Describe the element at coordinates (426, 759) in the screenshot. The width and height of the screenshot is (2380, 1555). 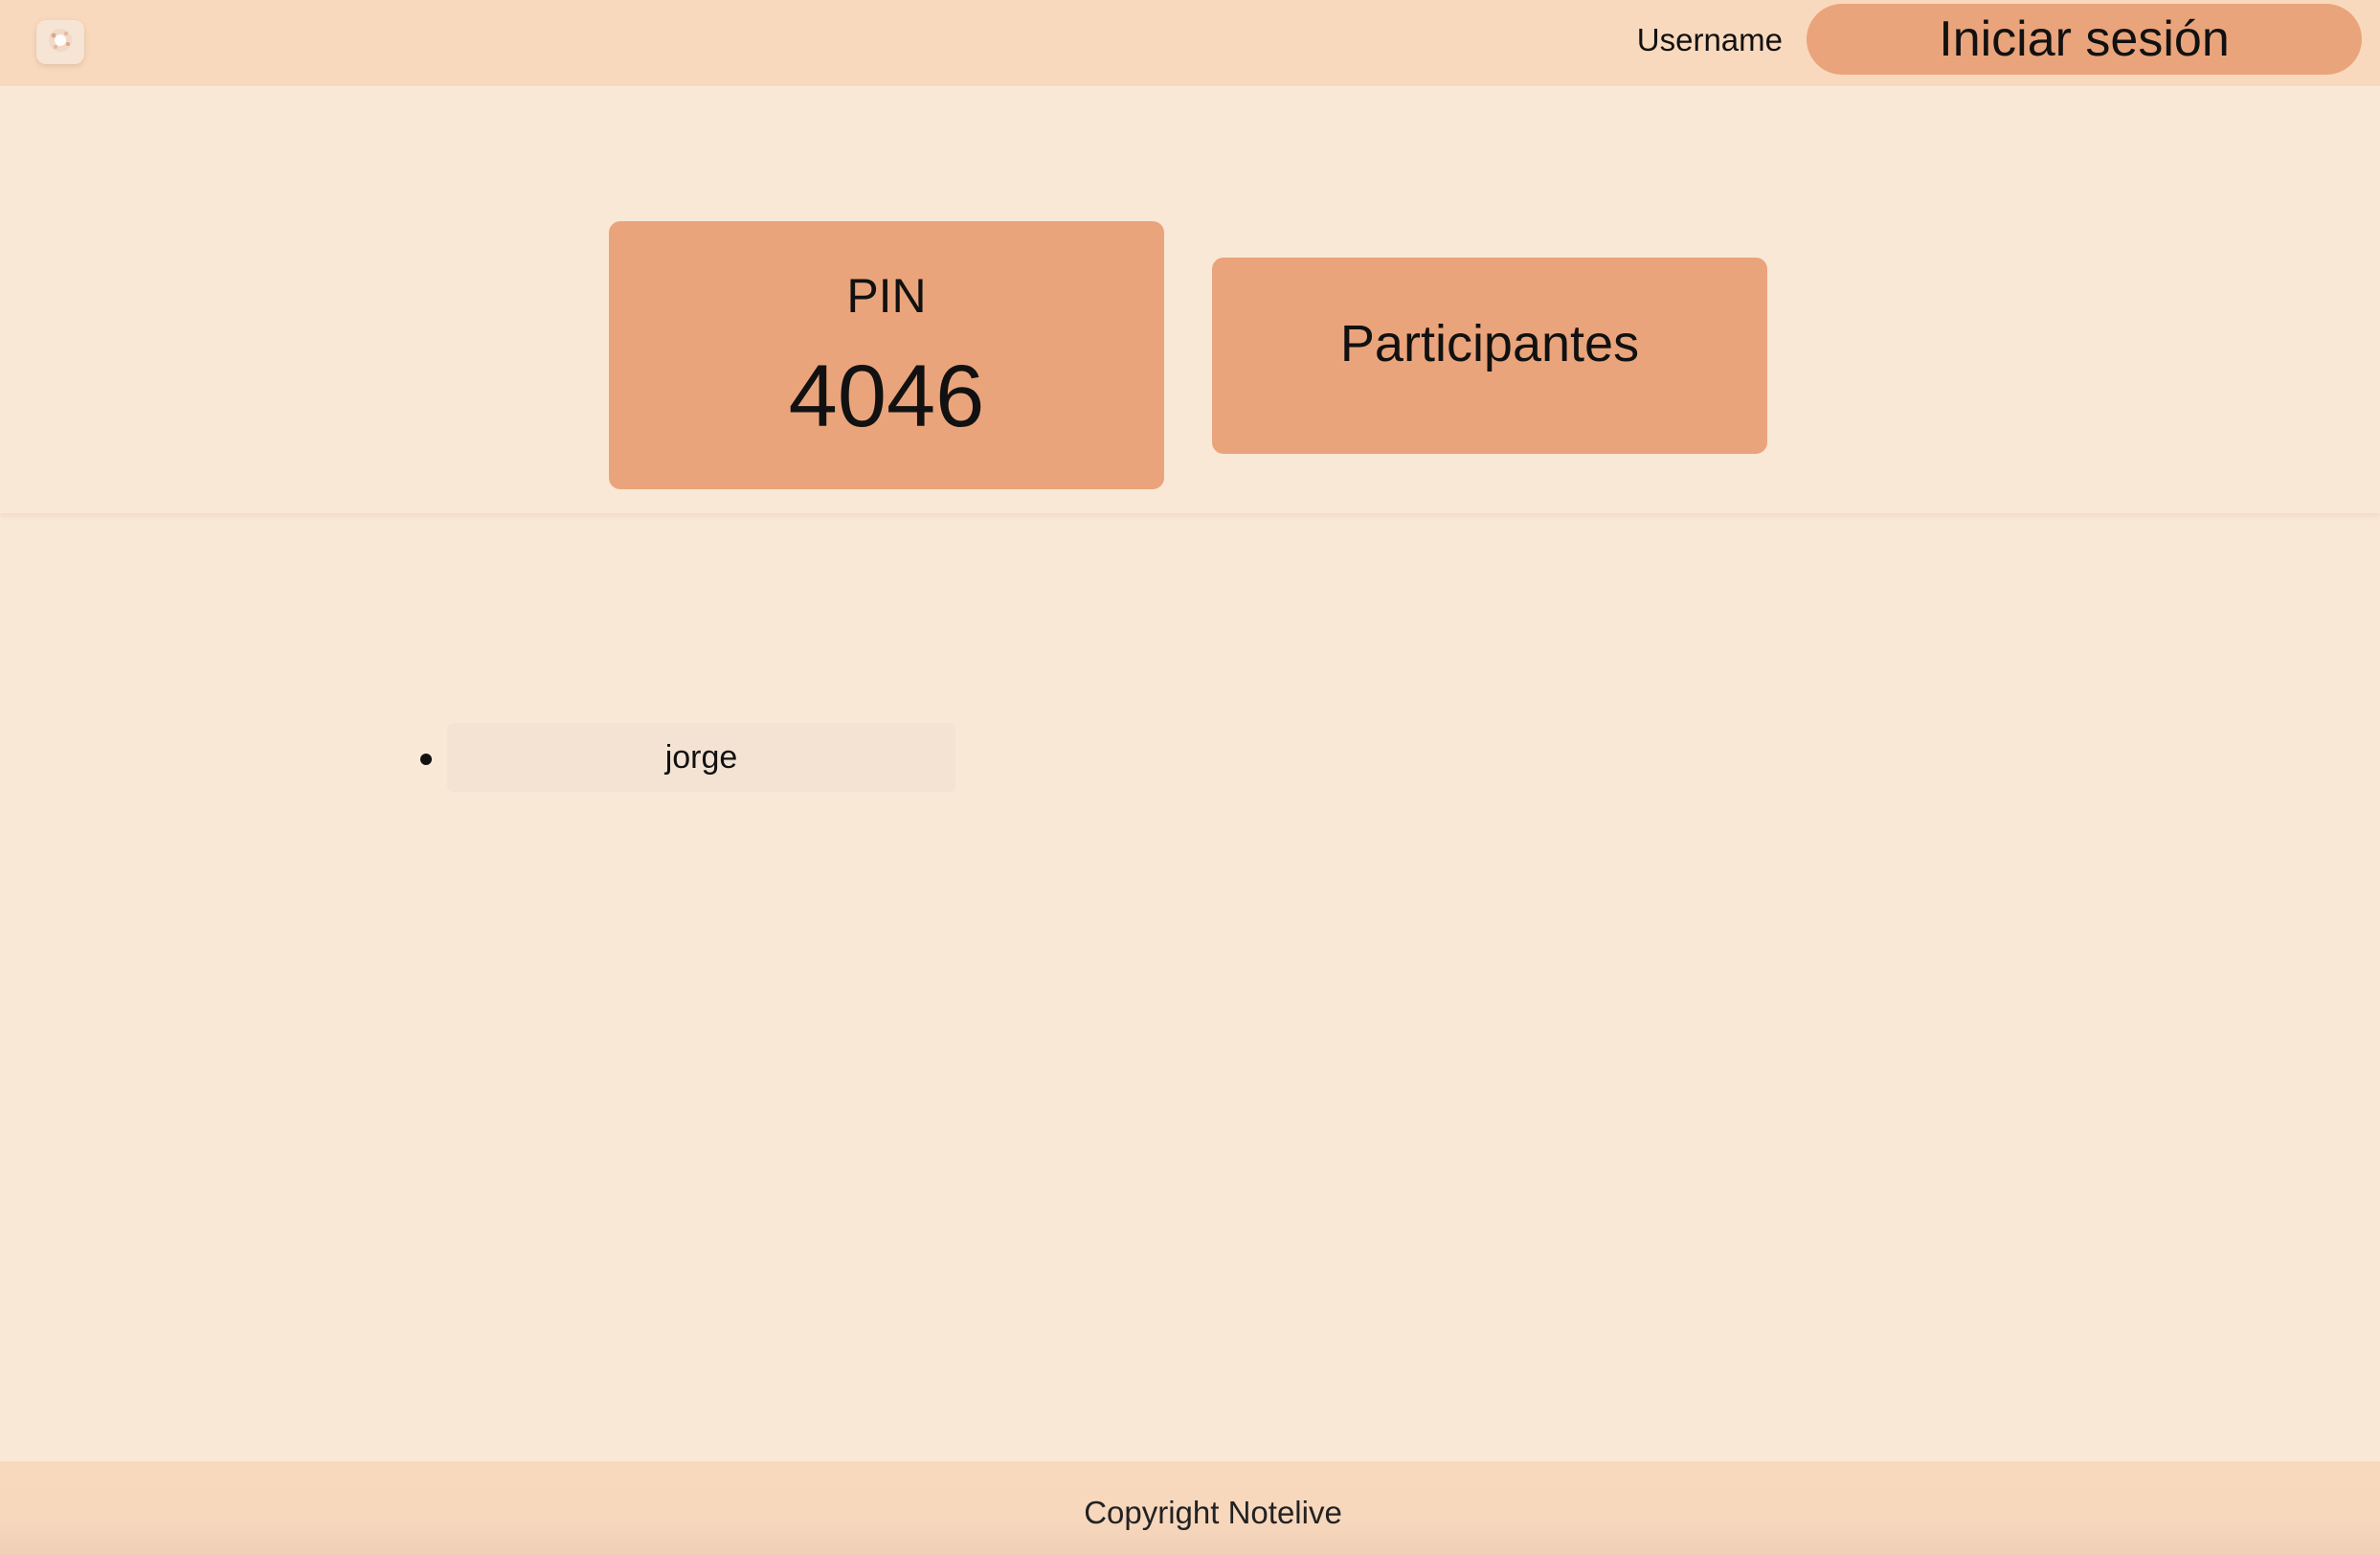
I see `bullet-icon` at that location.